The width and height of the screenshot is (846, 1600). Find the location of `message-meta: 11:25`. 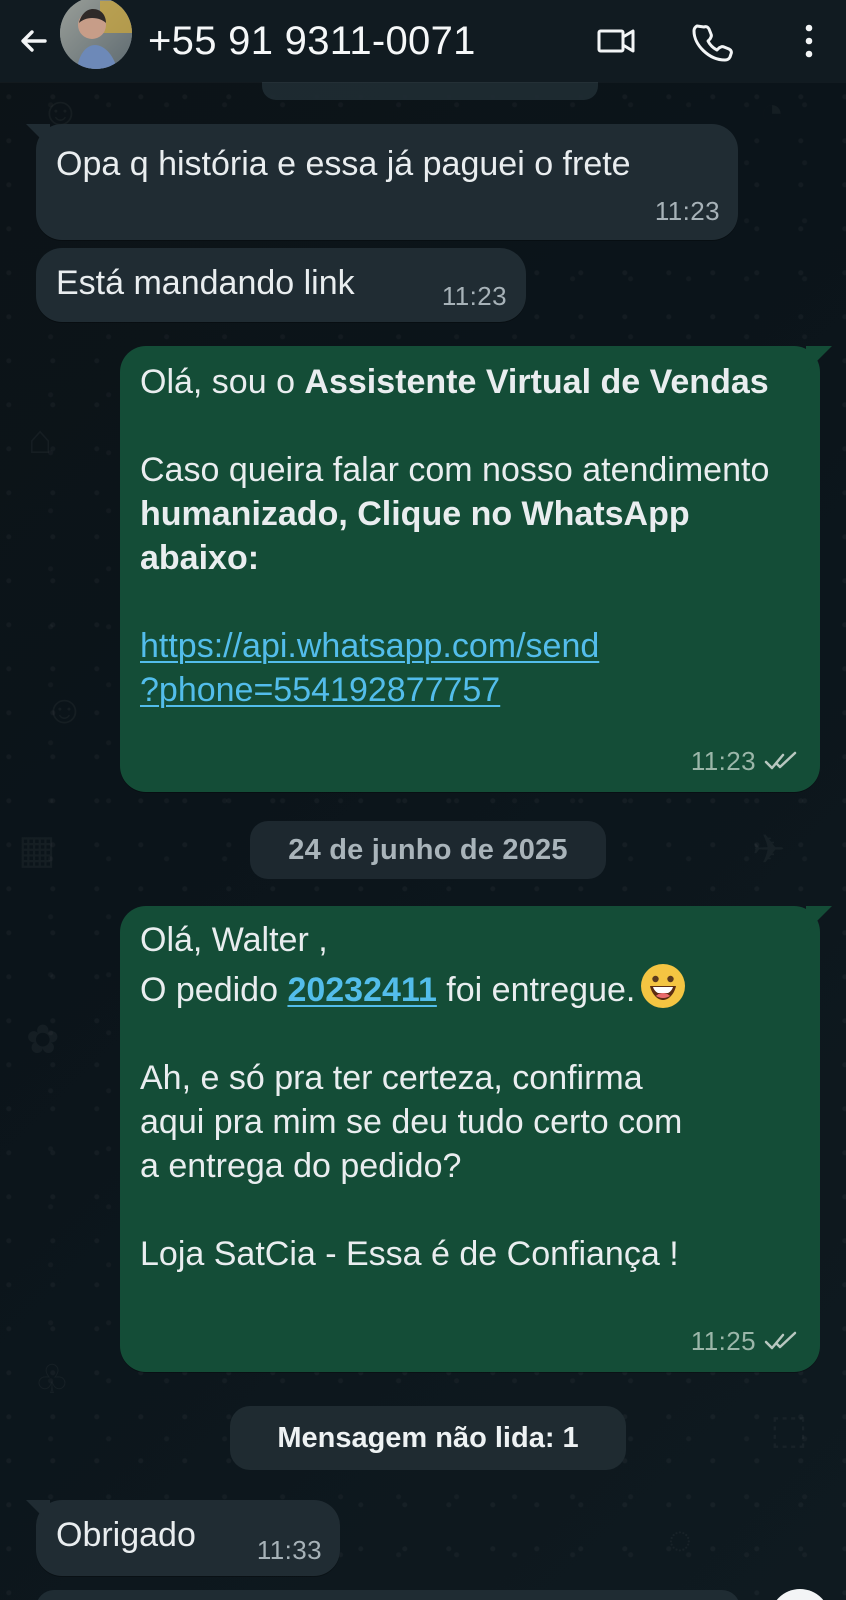

message-meta: 11:25 is located at coordinates (744, 1341).